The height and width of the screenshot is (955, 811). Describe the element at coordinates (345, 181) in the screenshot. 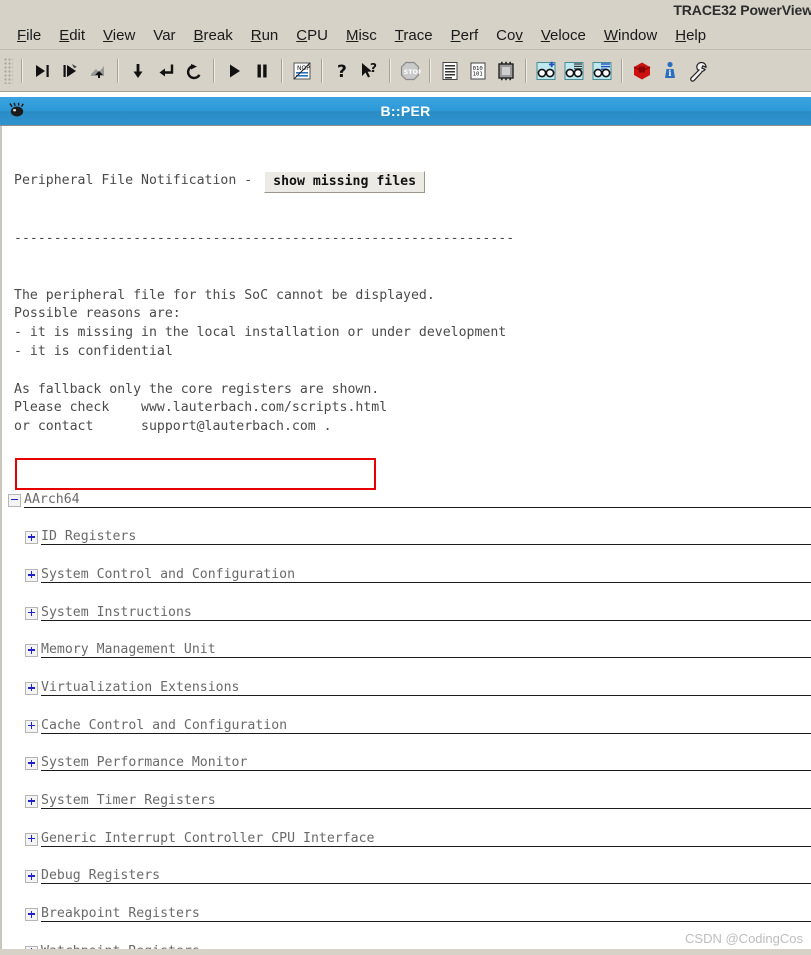

I see `show-missing-files-button: show missing files` at that location.